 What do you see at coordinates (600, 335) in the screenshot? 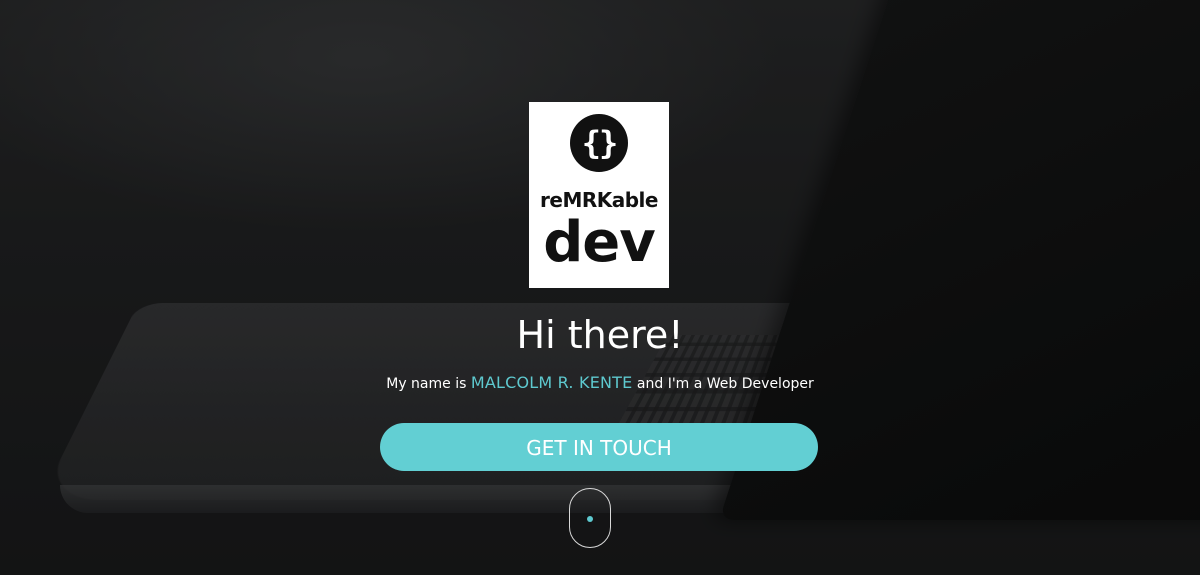
I see `hero-headline: Hi there!` at bounding box center [600, 335].